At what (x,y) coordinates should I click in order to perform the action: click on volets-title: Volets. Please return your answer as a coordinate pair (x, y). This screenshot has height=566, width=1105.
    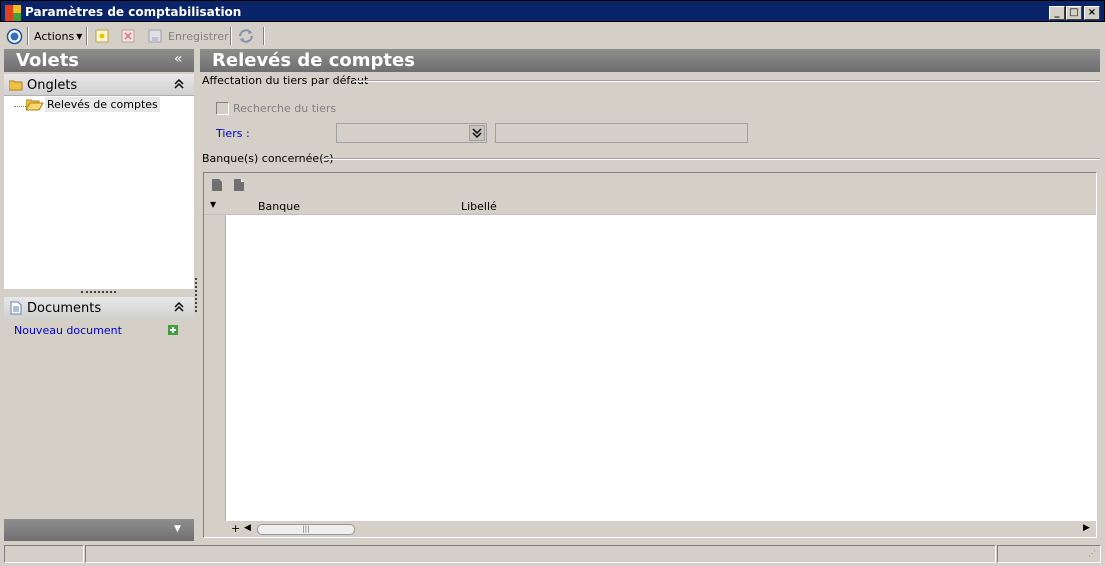
    Looking at the image, I should click on (48, 60).